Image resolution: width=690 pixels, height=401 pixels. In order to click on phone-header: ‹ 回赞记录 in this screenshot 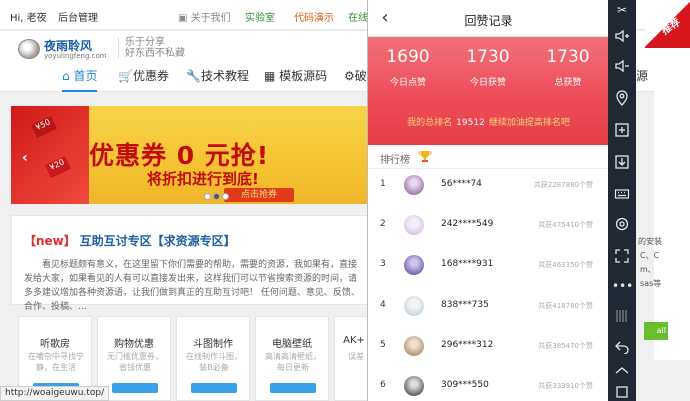, I will do `click(488, 18)`.